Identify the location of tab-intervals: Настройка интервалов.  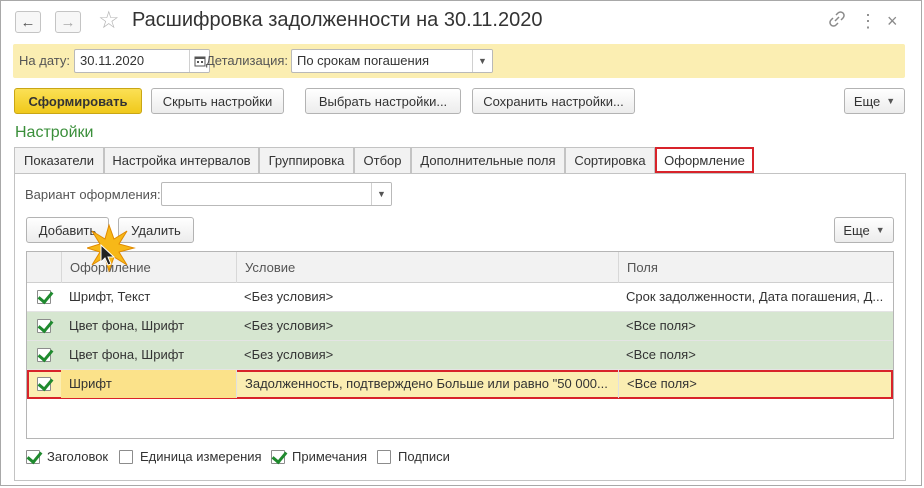
(181, 160).